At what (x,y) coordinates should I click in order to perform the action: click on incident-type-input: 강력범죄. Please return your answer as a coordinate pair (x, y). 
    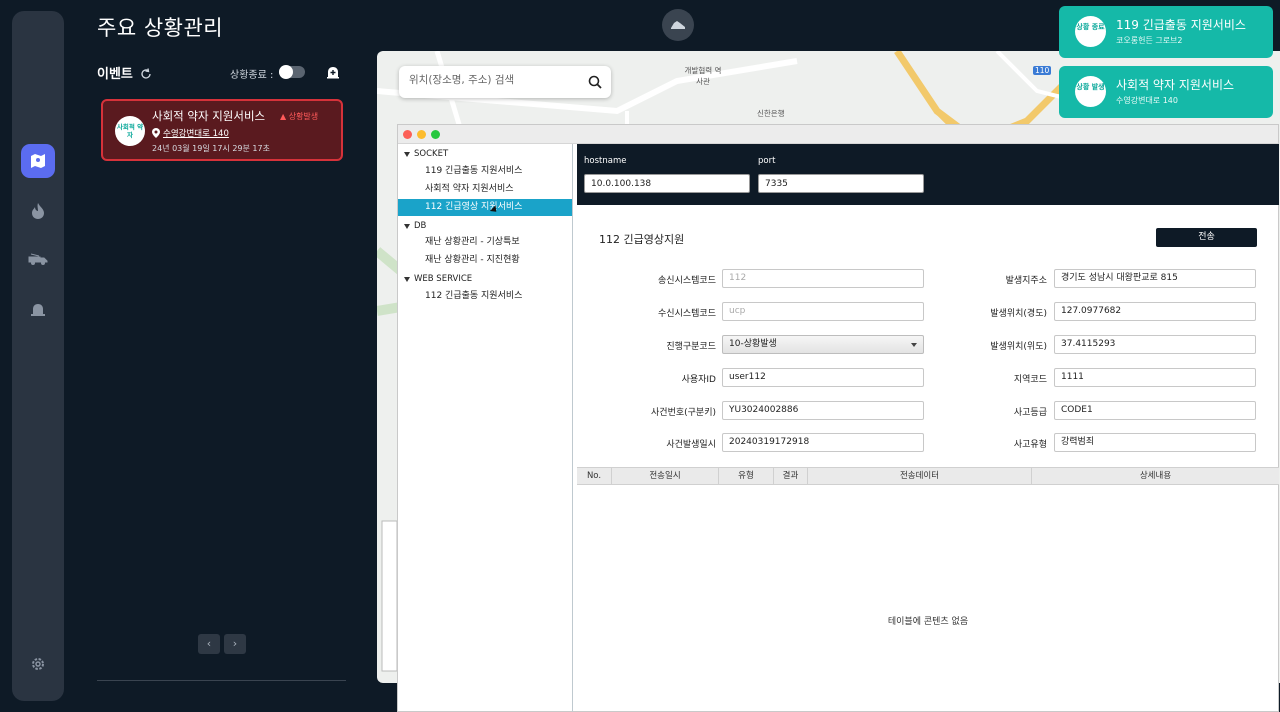
    Looking at the image, I should click on (1155, 442).